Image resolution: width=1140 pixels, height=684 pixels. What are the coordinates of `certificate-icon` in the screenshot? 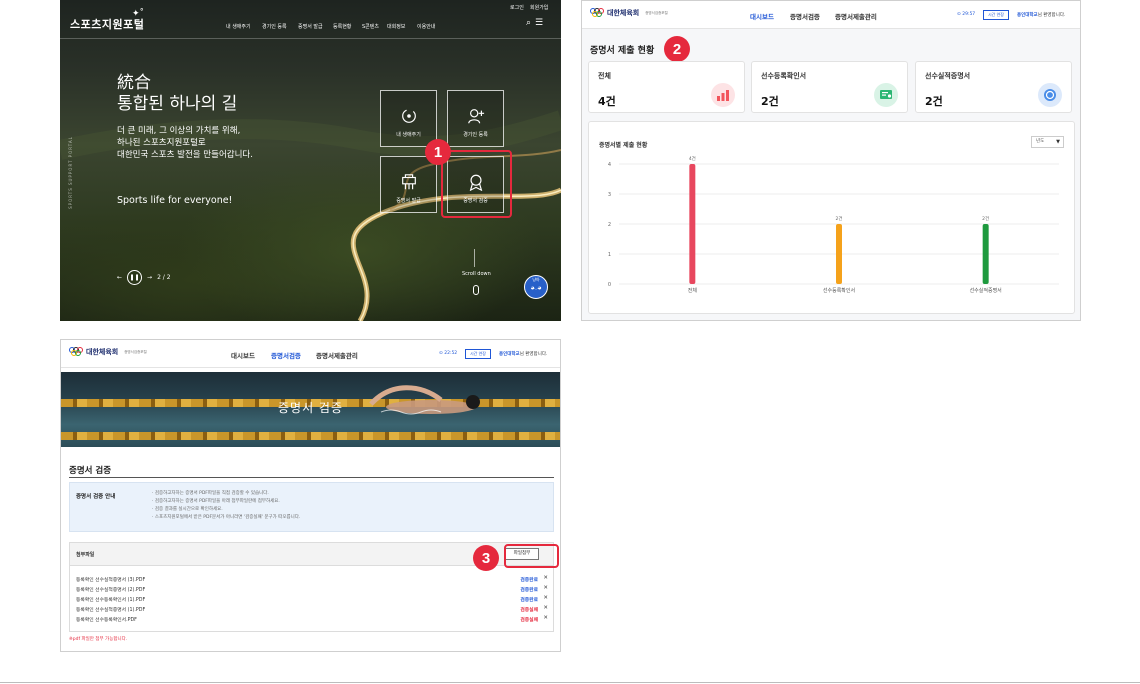 It's located at (886, 95).